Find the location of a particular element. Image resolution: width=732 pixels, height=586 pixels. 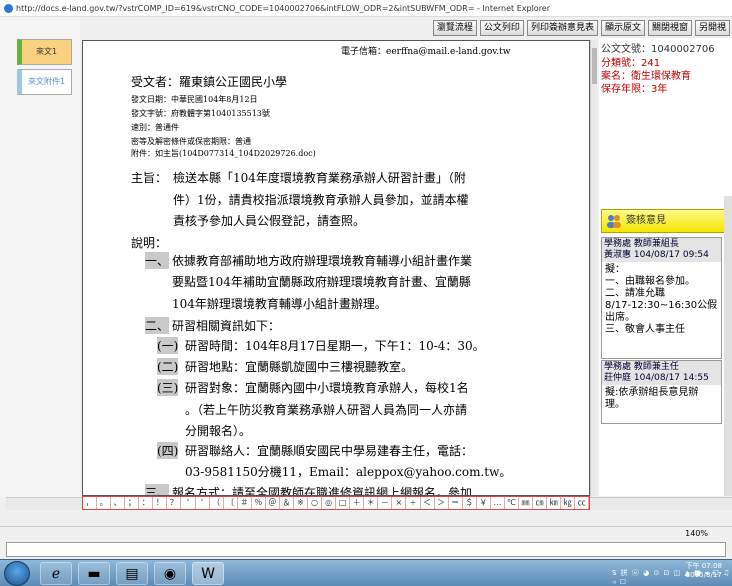

symbol-key: ＊ is located at coordinates (371, 503).